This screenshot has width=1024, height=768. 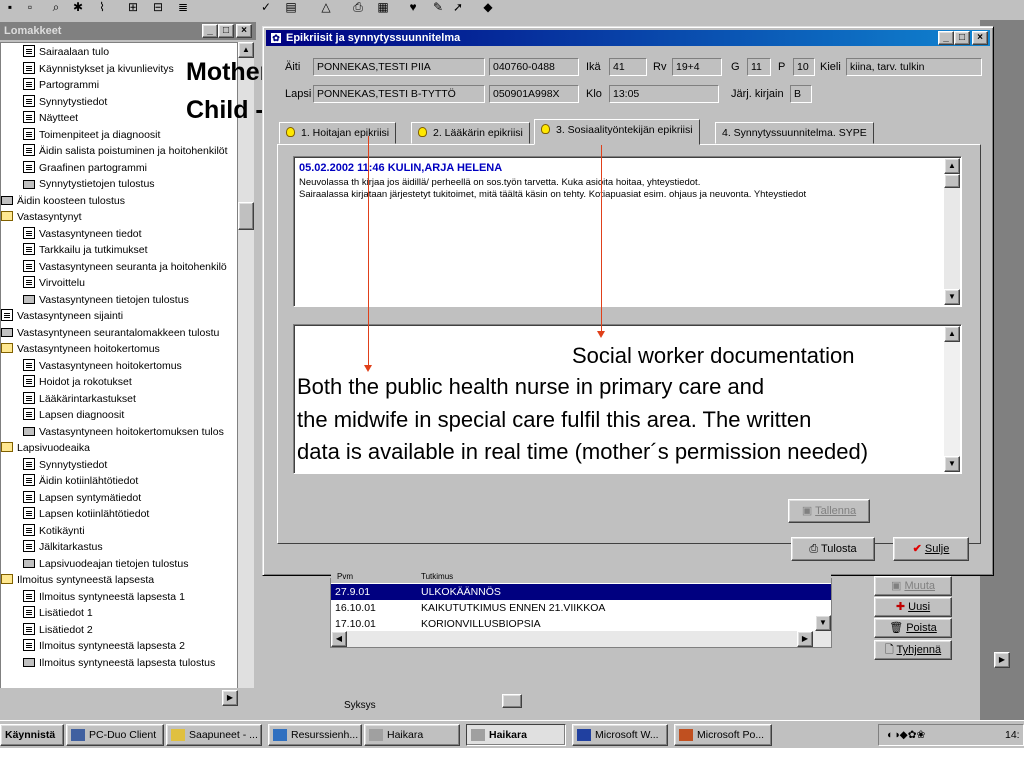 What do you see at coordinates (794, 133) in the screenshot?
I see `tab-birth-plan: 4. Synnytyssuunnitelma. SYPE` at bounding box center [794, 133].